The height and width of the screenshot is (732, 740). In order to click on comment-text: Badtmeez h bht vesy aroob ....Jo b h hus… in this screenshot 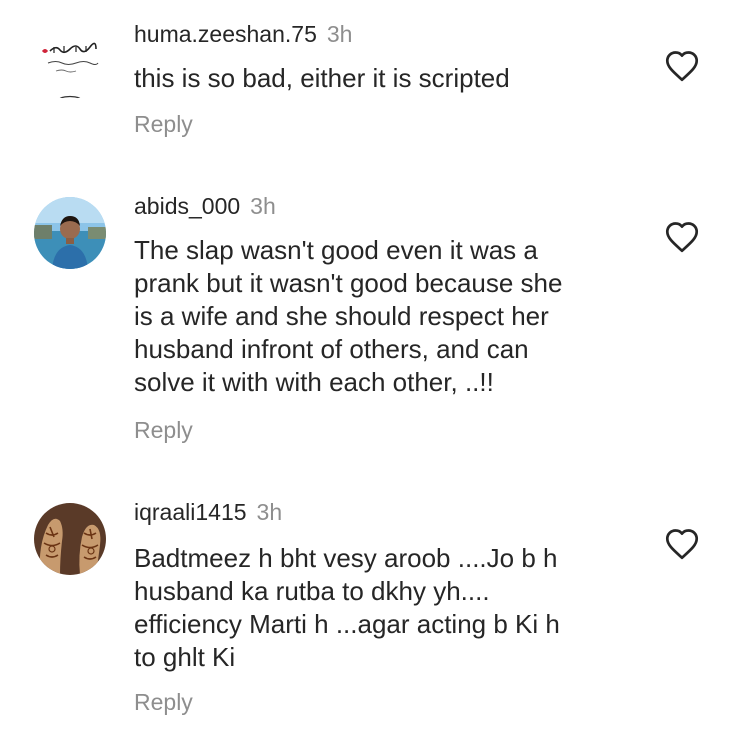, I will do `click(389, 608)`.